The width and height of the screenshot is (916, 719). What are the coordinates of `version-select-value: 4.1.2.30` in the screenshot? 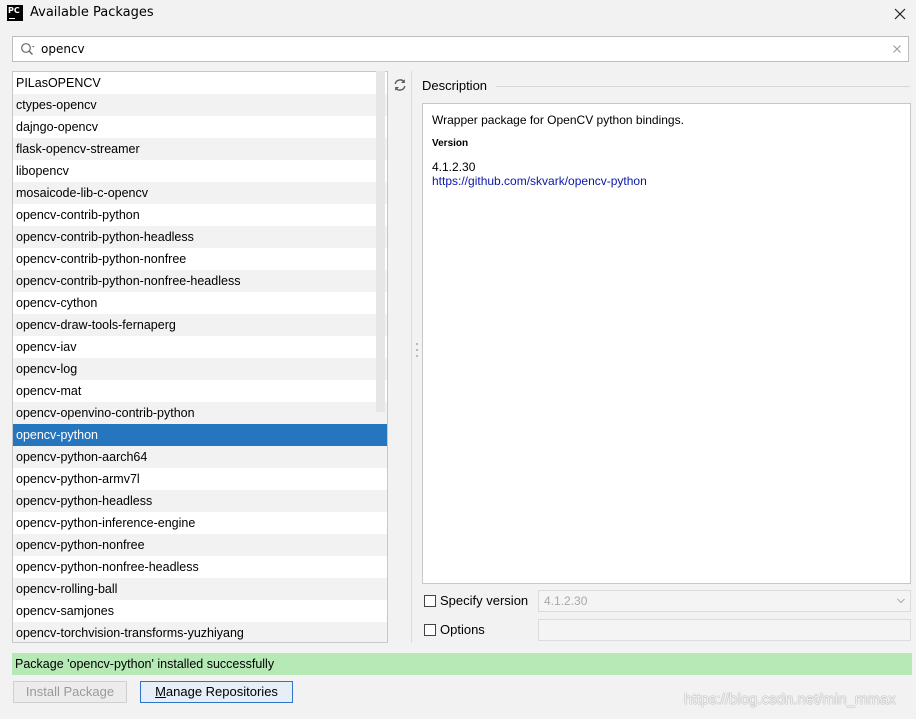 It's located at (566, 601).